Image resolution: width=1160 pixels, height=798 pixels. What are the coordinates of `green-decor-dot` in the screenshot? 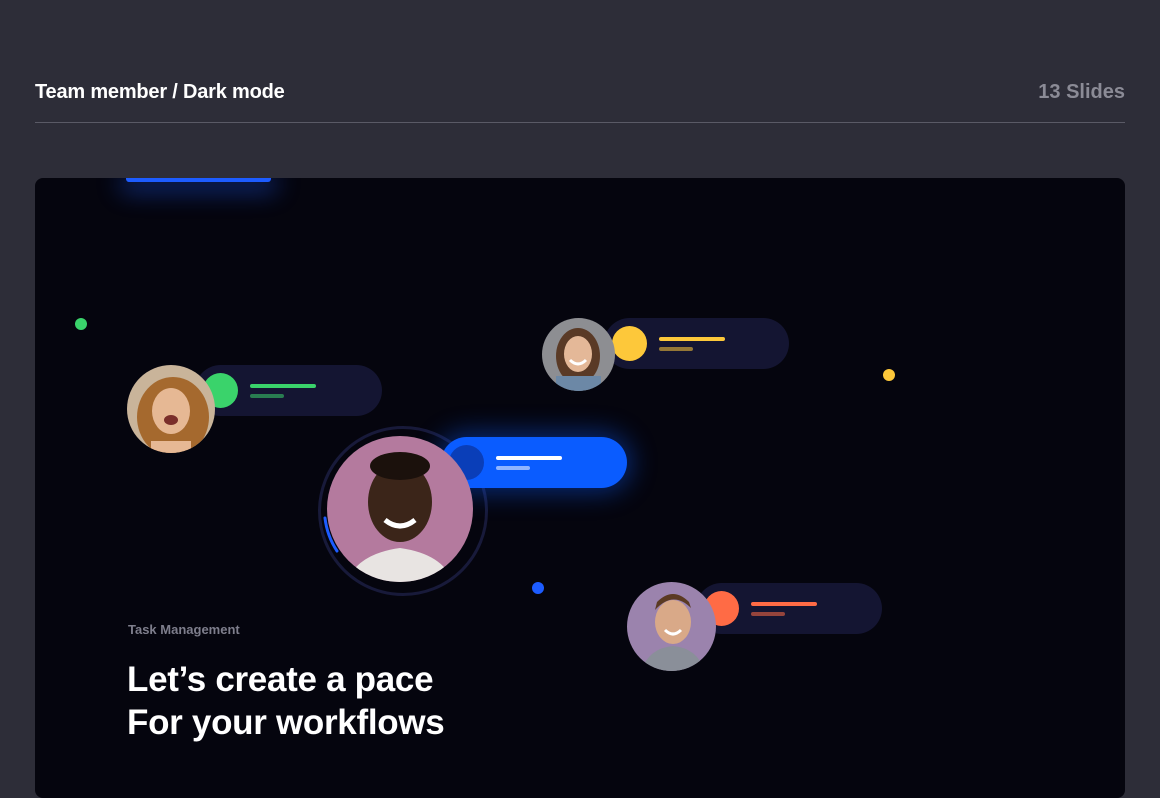 It's located at (81, 324).